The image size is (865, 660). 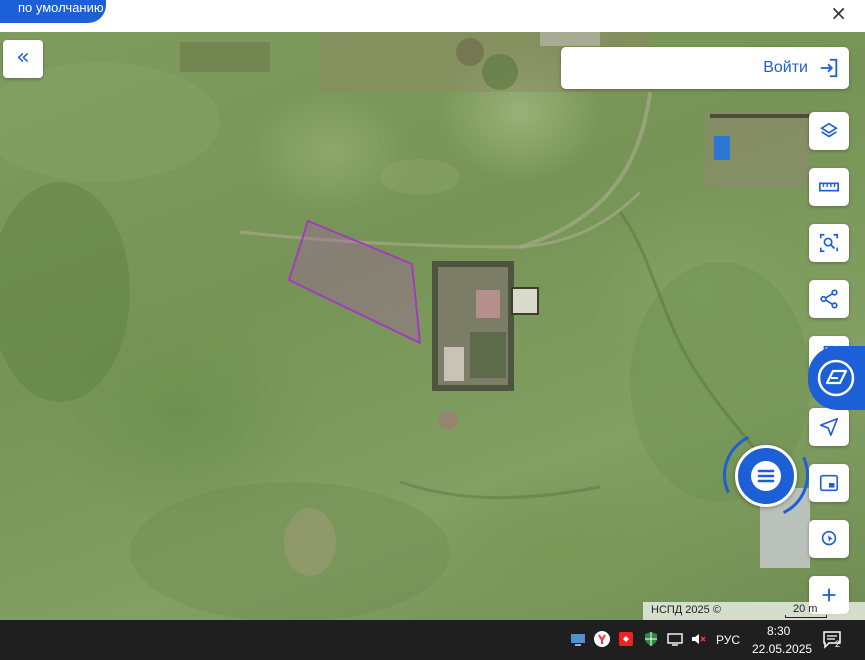 I want to click on share-icon, so click(x=829, y=299).